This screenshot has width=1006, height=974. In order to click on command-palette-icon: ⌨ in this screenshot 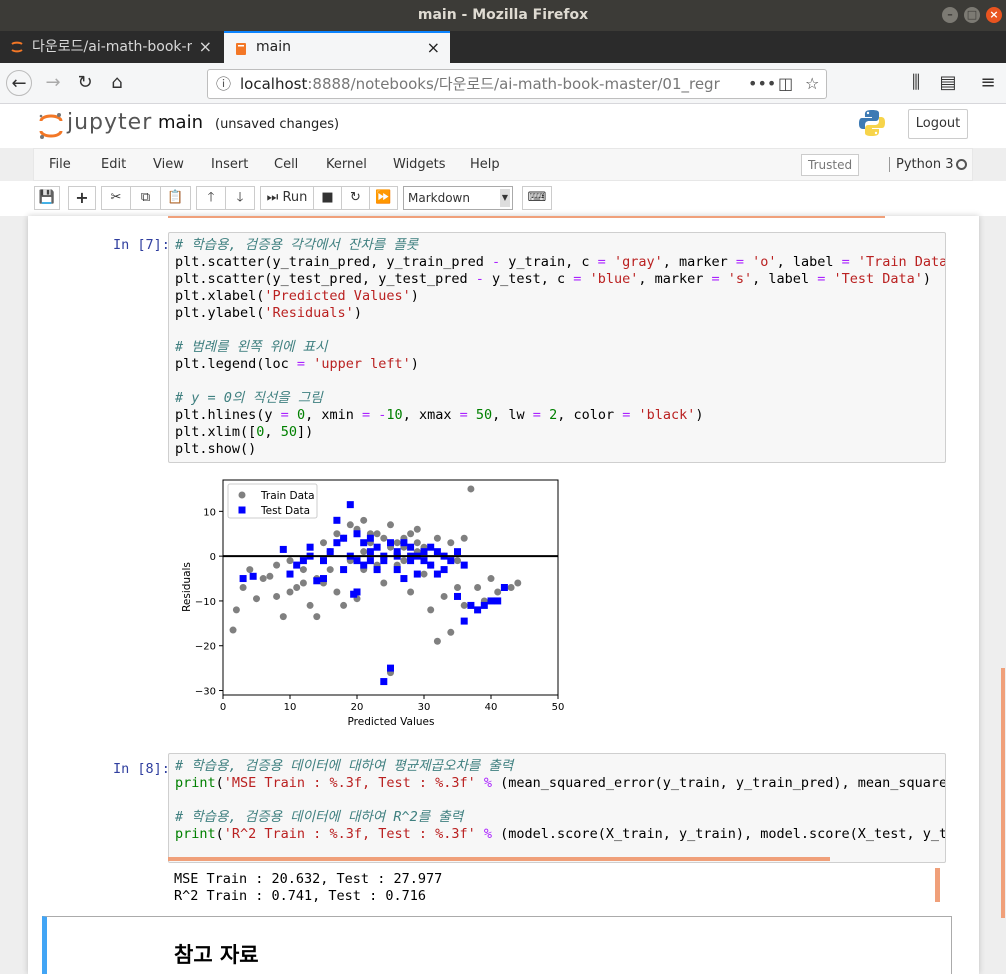, I will do `click(537, 198)`.